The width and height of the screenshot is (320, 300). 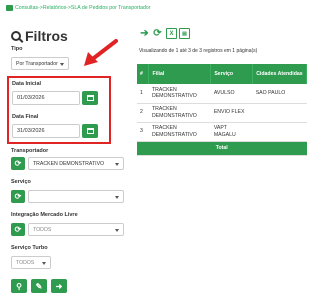 I want to click on table-row: 1 TRACKEN DEMONSTRATIVO AVULSO SAO PAULO, so click(x=222, y=94).